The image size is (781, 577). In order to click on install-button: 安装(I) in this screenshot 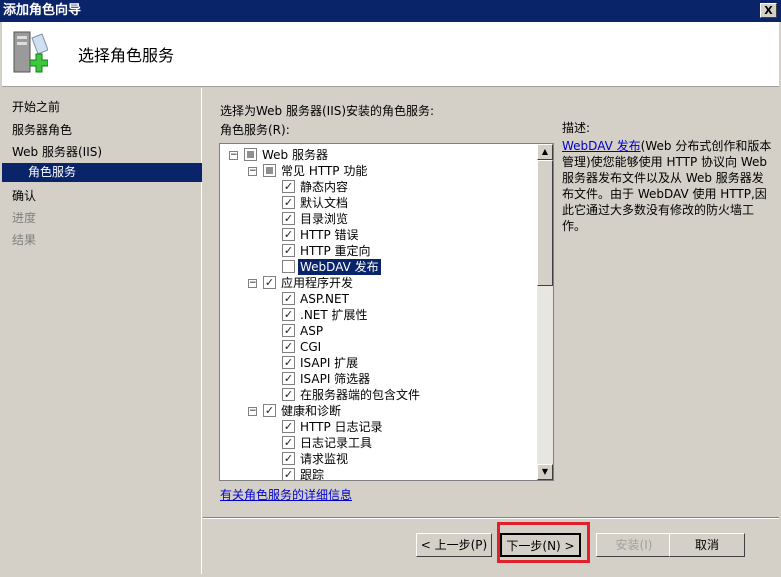, I will do `click(634, 545)`.